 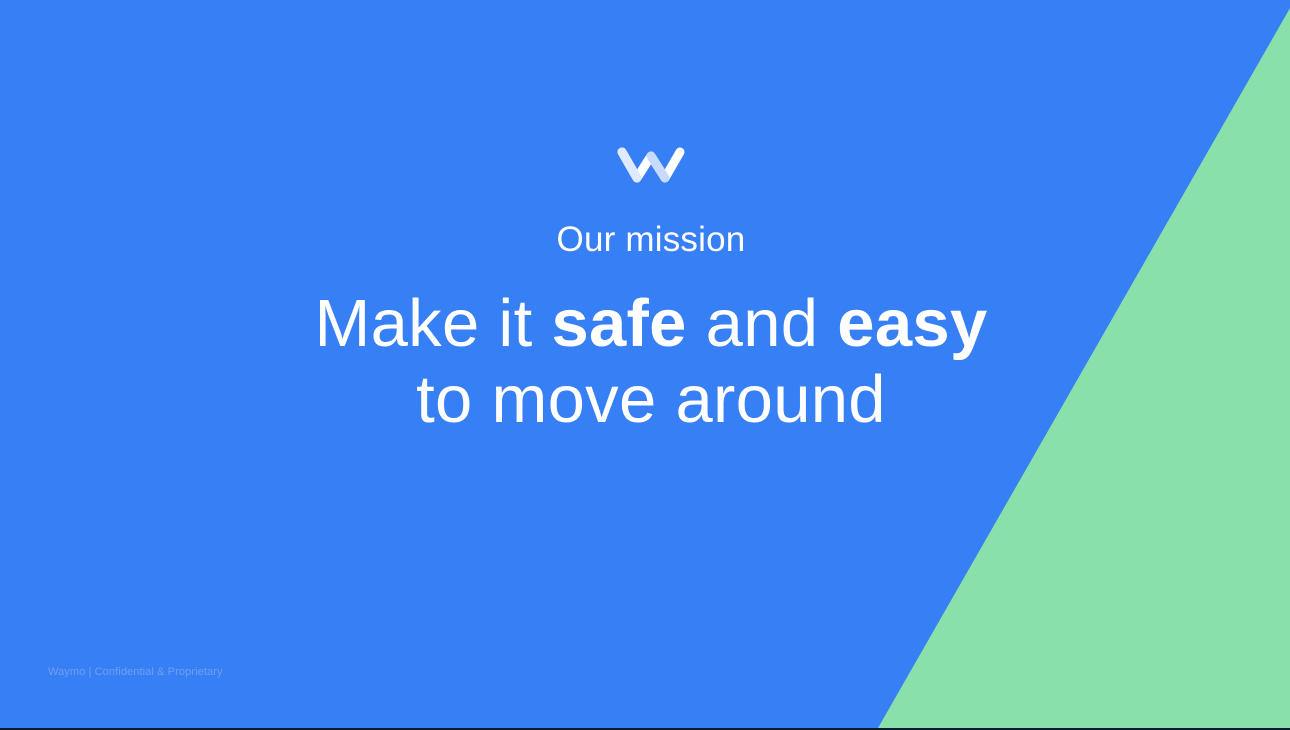 I want to click on headline-text: Make it, so click(x=433, y=323).